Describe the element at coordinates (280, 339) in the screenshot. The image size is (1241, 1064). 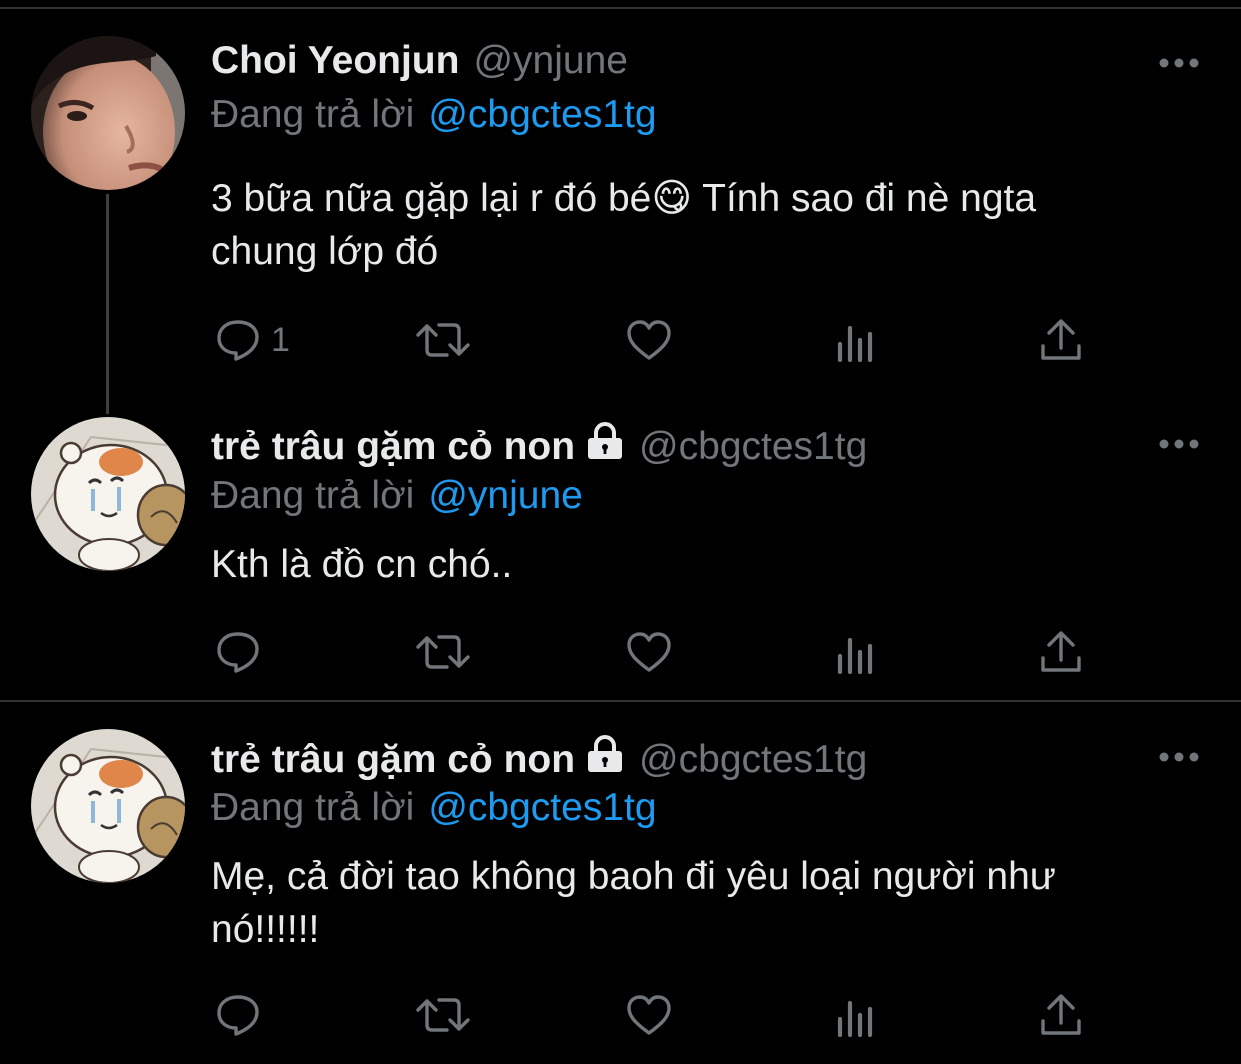
I see `reply-count: 1` at that location.